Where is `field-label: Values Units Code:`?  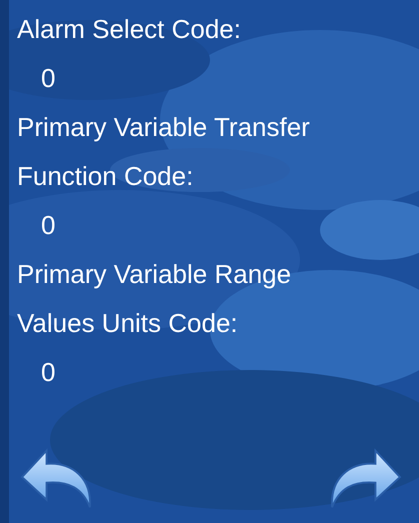
field-label: Values Units Code: is located at coordinates (127, 323).